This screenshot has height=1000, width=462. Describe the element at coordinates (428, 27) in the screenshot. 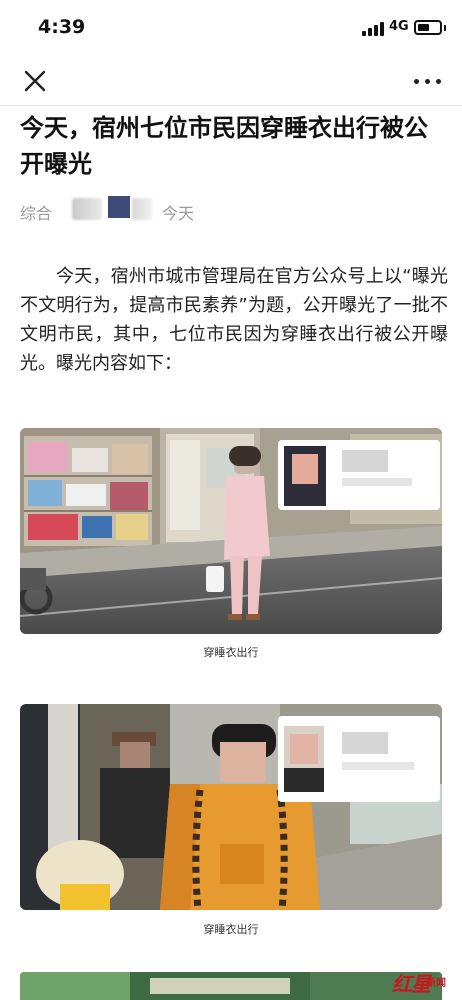

I see `battery-icon` at that location.